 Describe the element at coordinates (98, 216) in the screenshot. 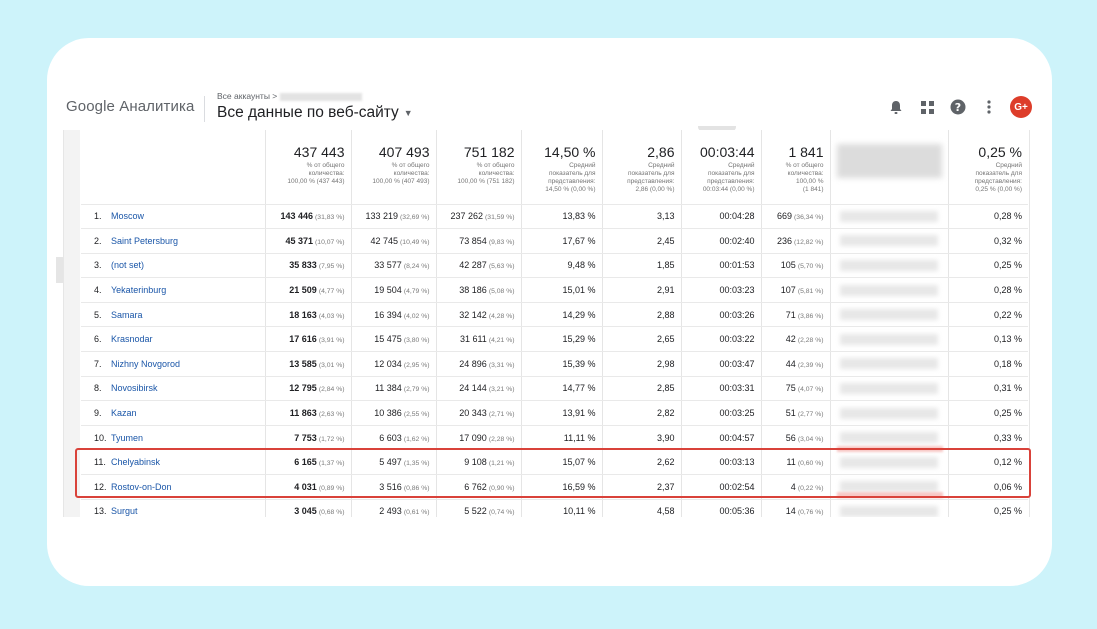

I see `row-number: 1.` at that location.